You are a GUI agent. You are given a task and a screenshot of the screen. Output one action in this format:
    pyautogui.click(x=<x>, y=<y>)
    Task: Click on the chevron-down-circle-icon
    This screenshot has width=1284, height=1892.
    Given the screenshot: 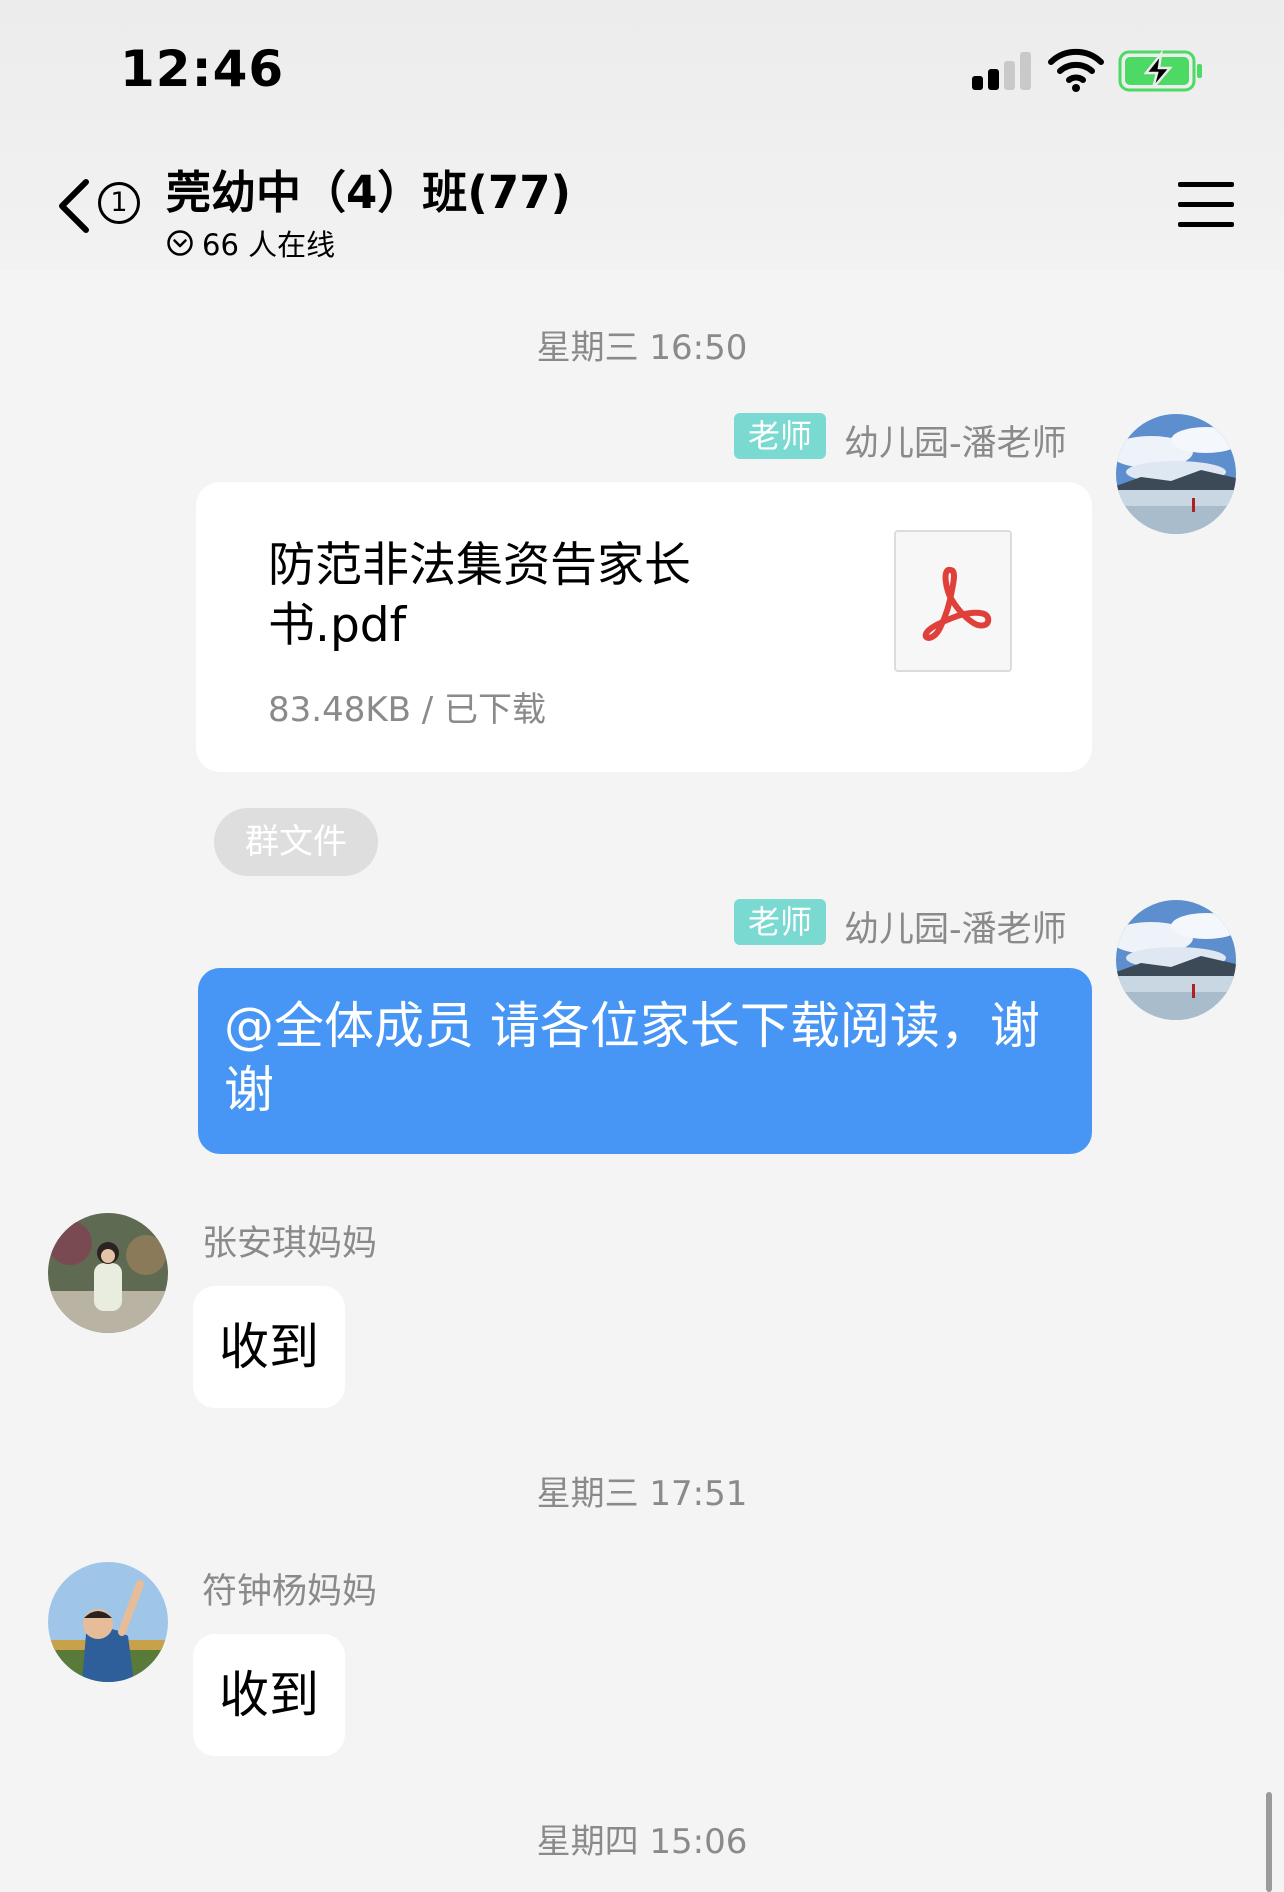 What is the action you would take?
    pyautogui.click(x=180, y=243)
    